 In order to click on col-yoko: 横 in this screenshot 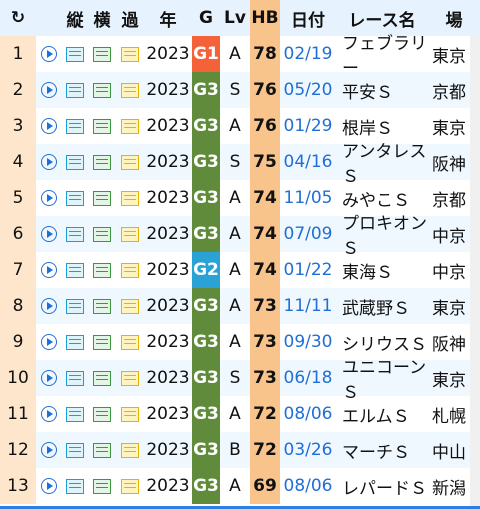, I will do `click(102, 18)`.